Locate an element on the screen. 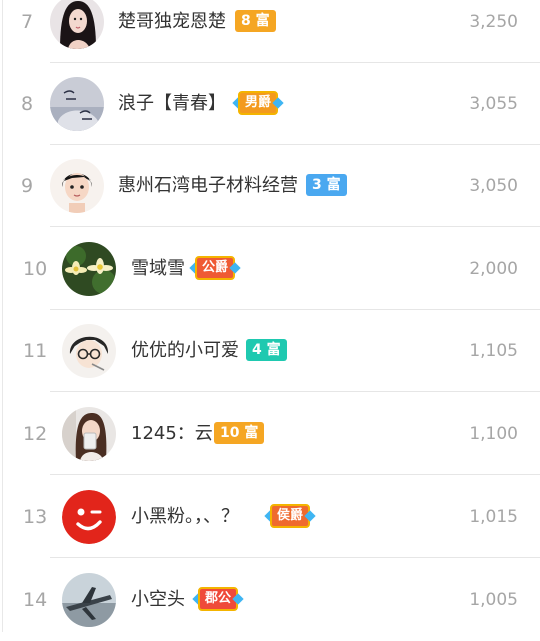 The image size is (540, 641). username: 1245：云 is located at coordinates (172, 434).